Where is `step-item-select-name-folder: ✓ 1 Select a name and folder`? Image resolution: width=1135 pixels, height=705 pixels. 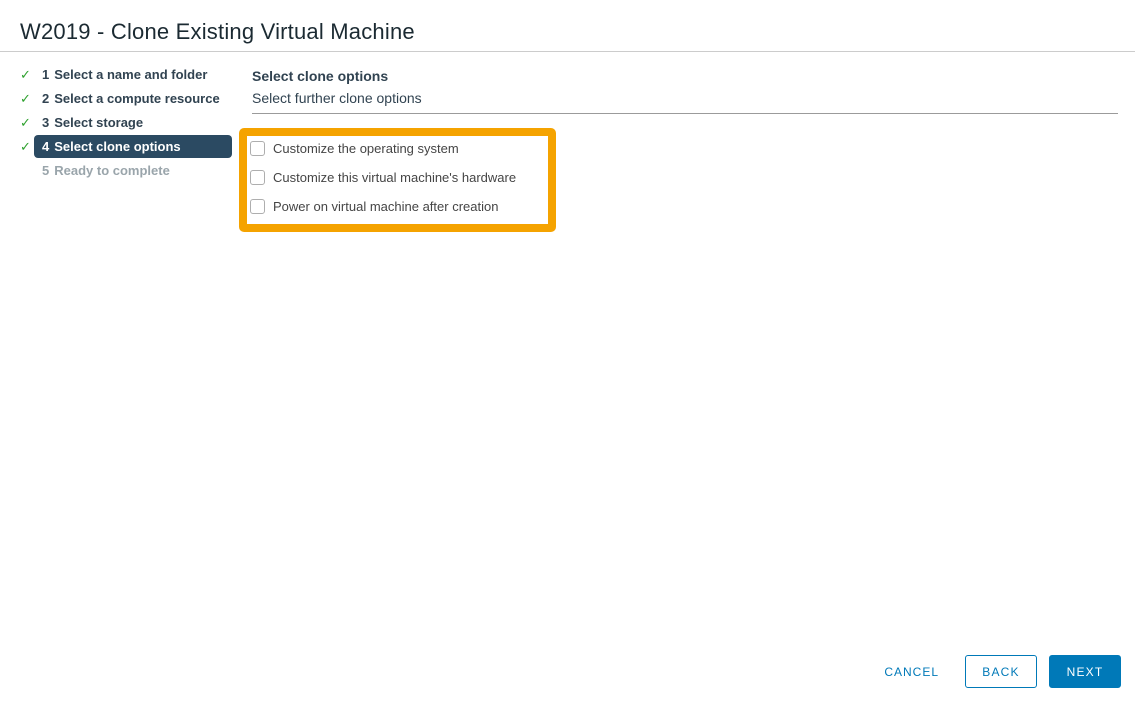
step-item-select-name-folder: ✓ 1 Select a name and folder is located at coordinates (126, 74).